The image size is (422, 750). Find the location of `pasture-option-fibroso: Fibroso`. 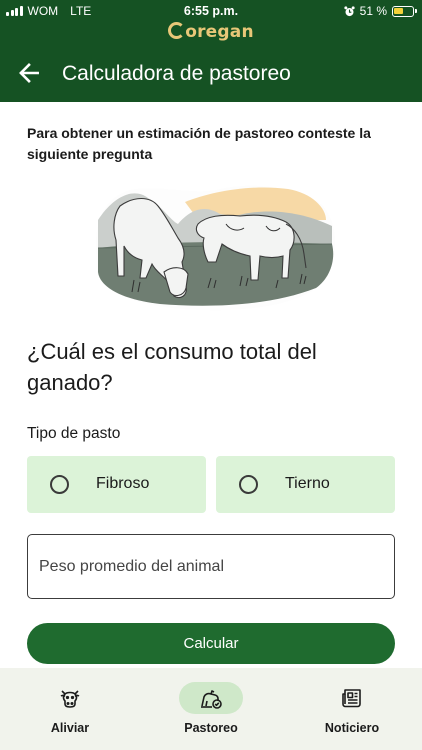

pasture-option-fibroso: Fibroso is located at coordinates (116, 484).